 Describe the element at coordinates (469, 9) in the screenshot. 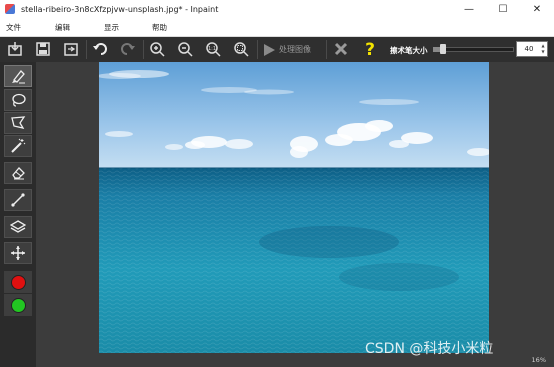

I see `minimize-button: —` at that location.